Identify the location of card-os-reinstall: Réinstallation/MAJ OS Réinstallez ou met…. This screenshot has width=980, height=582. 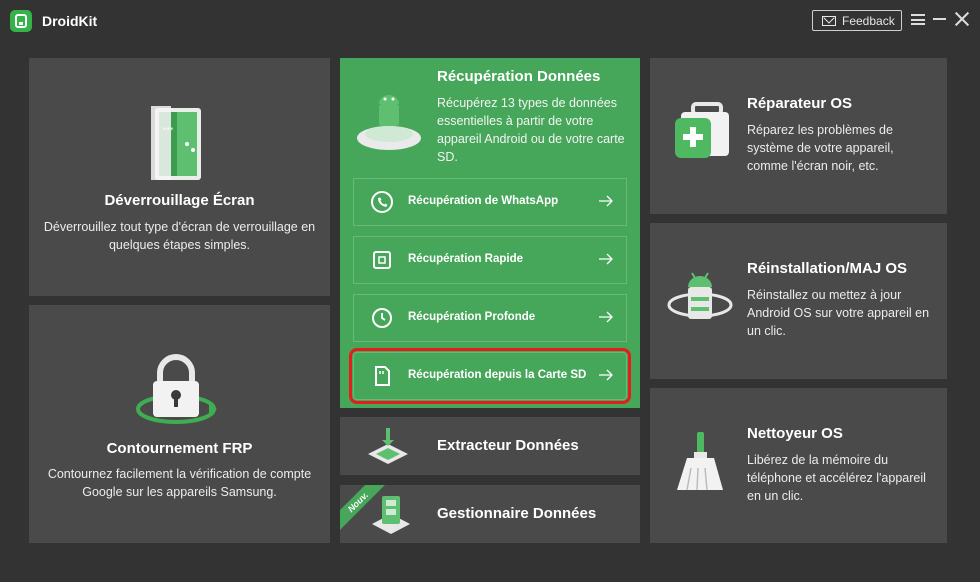
(798, 301).